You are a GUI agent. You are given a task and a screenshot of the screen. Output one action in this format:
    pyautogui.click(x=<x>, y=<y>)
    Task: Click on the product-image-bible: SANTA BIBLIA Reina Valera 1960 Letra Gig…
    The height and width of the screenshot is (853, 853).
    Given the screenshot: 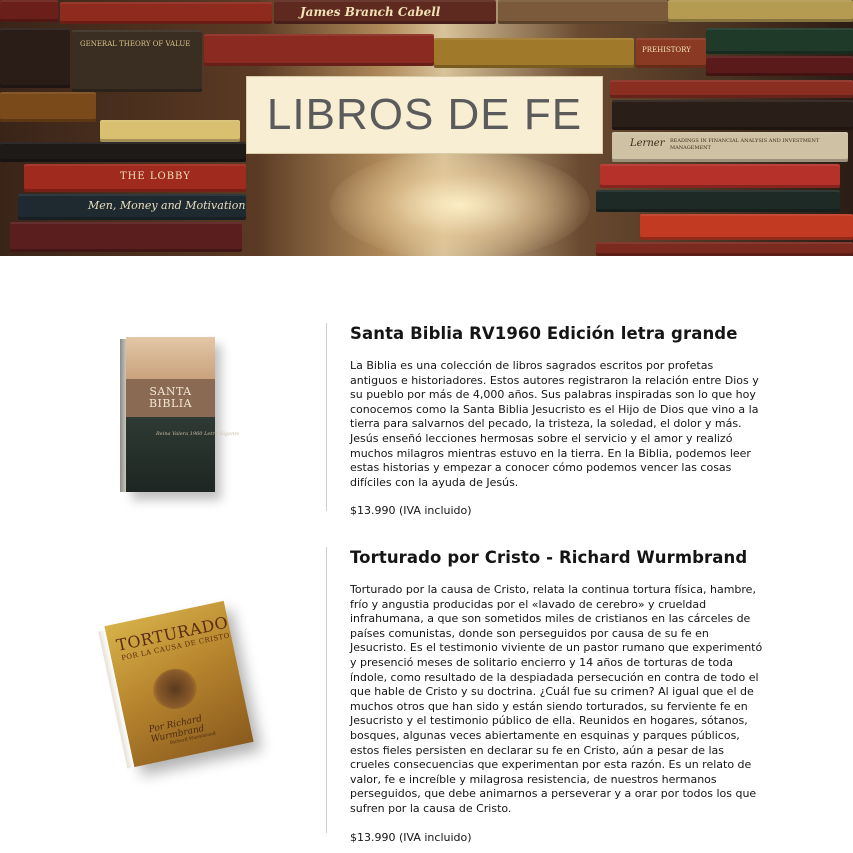 What is the action you would take?
    pyautogui.click(x=179, y=414)
    